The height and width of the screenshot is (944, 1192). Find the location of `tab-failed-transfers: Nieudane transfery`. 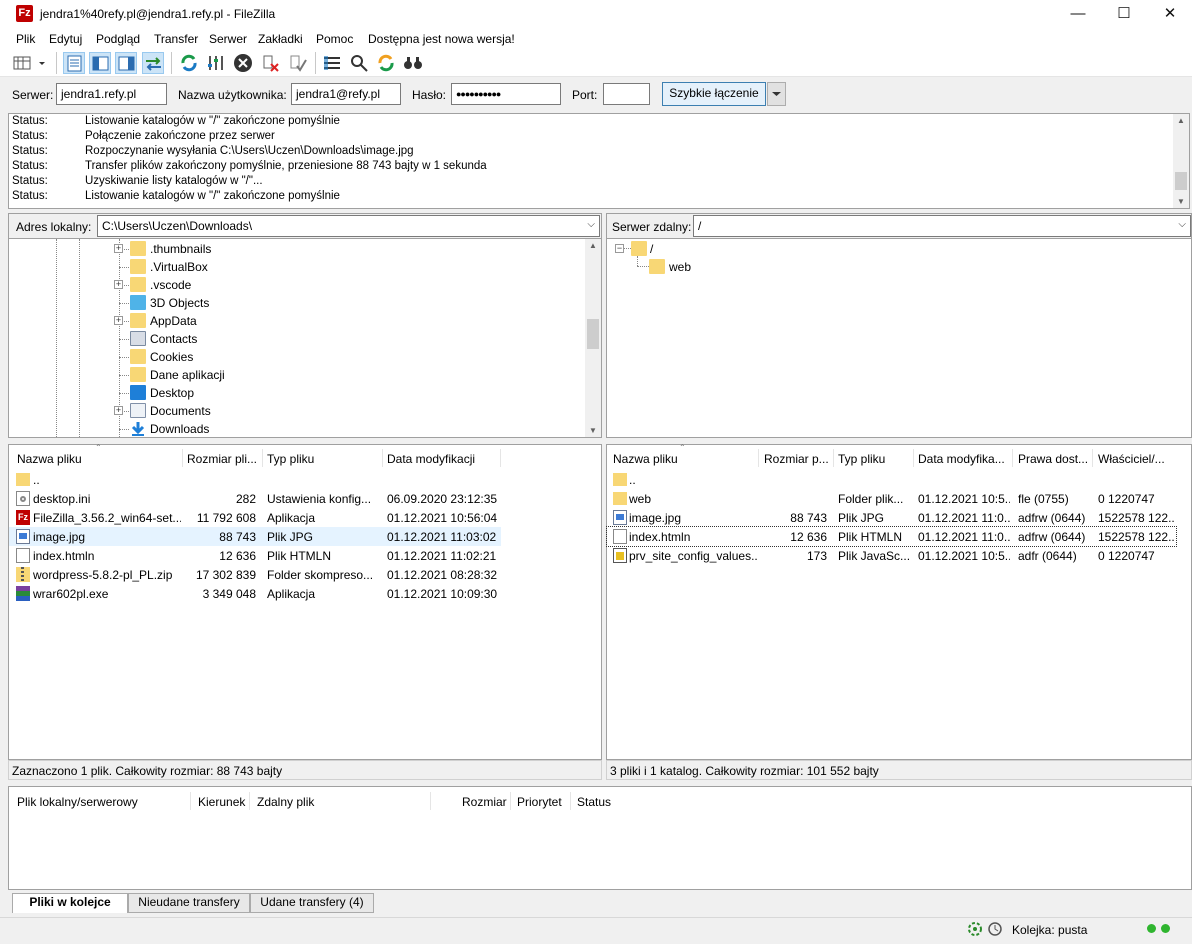

tab-failed-transfers: Nieudane transfery is located at coordinates (189, 903).